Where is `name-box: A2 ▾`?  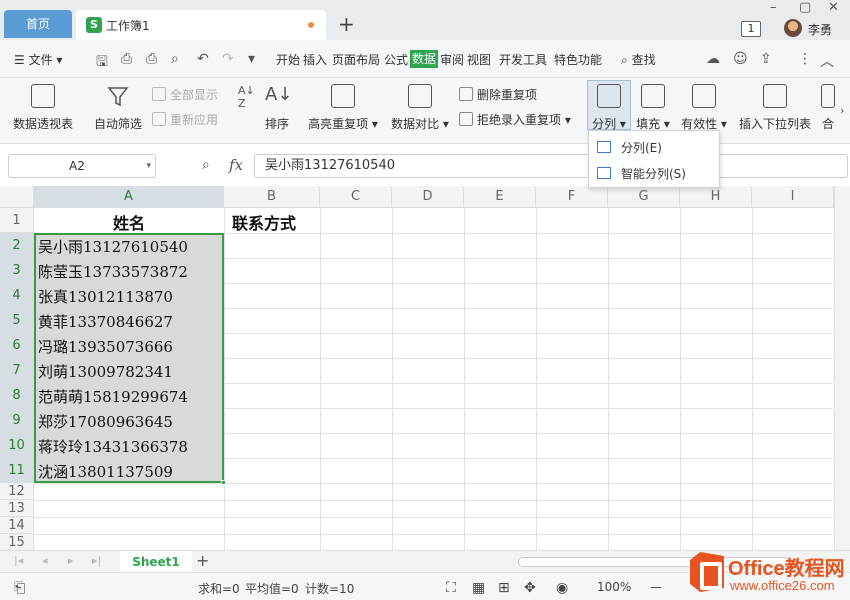
name-box: A2 ▾ is located at coordinates (82, 166).